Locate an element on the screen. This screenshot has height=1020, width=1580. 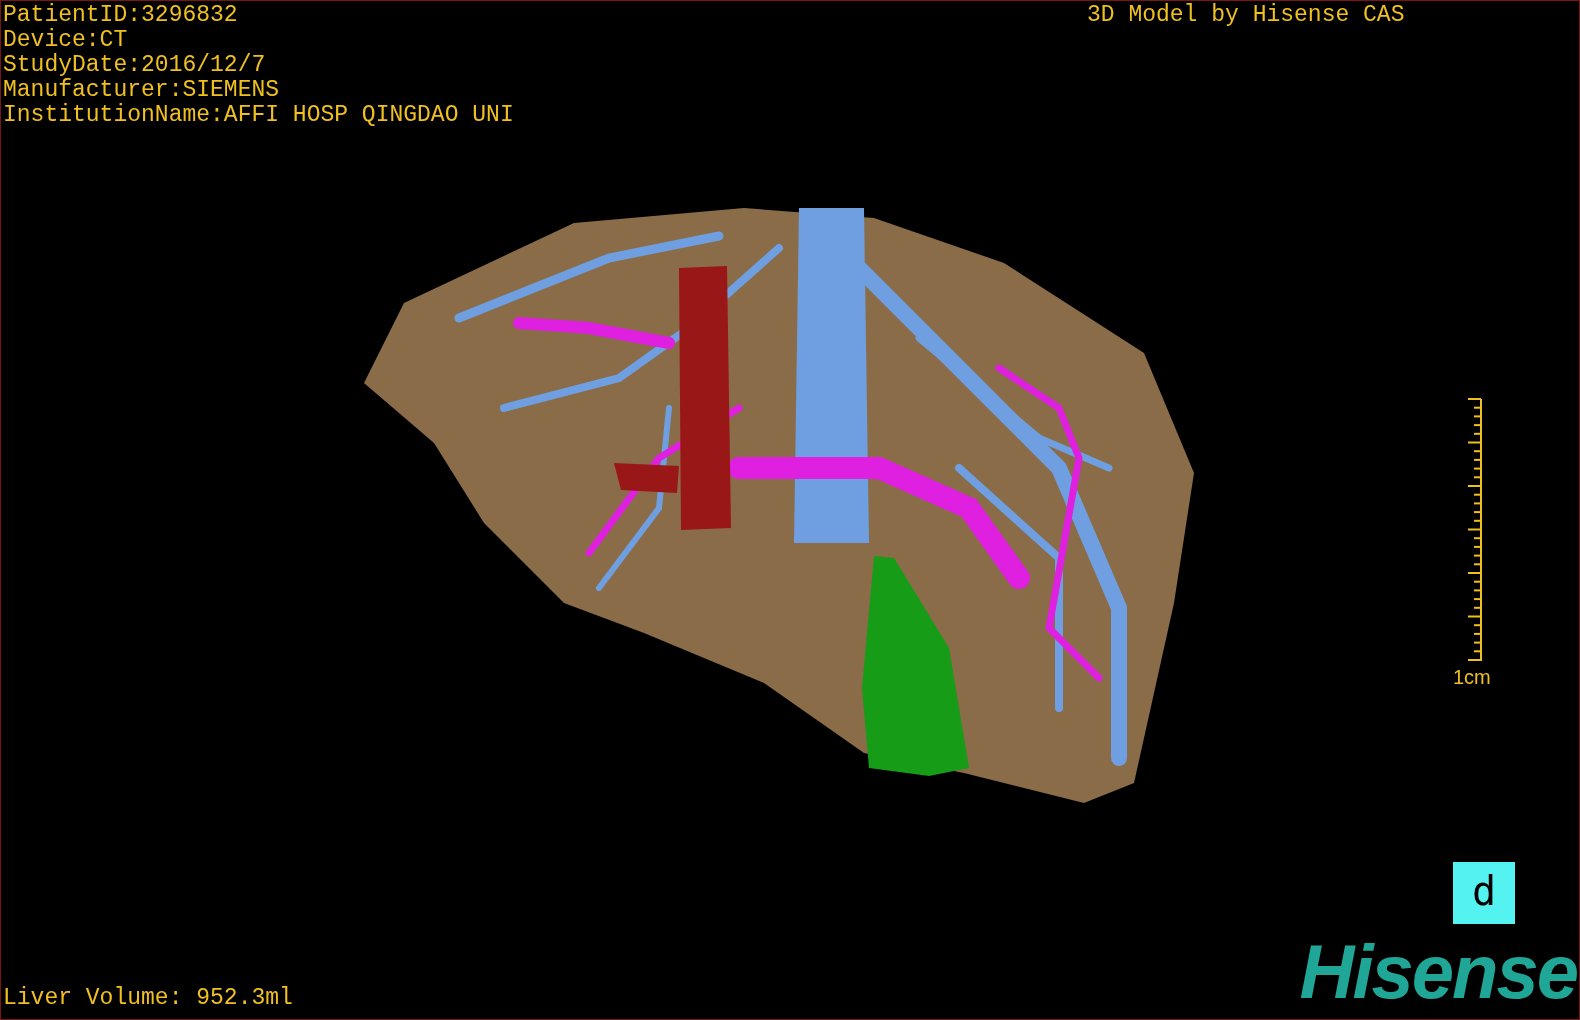
study-info-text: InstitutionName:AFFI HOSP QINGDAO UNI is located at coordinates (258, 115).